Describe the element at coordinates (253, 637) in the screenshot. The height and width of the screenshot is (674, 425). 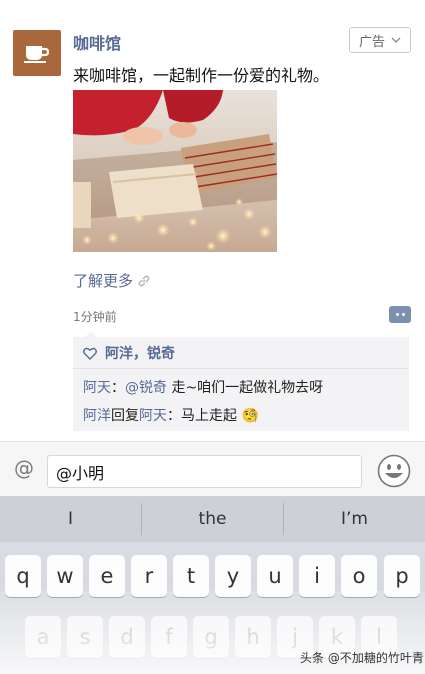
I see `key-h: h` at that location.